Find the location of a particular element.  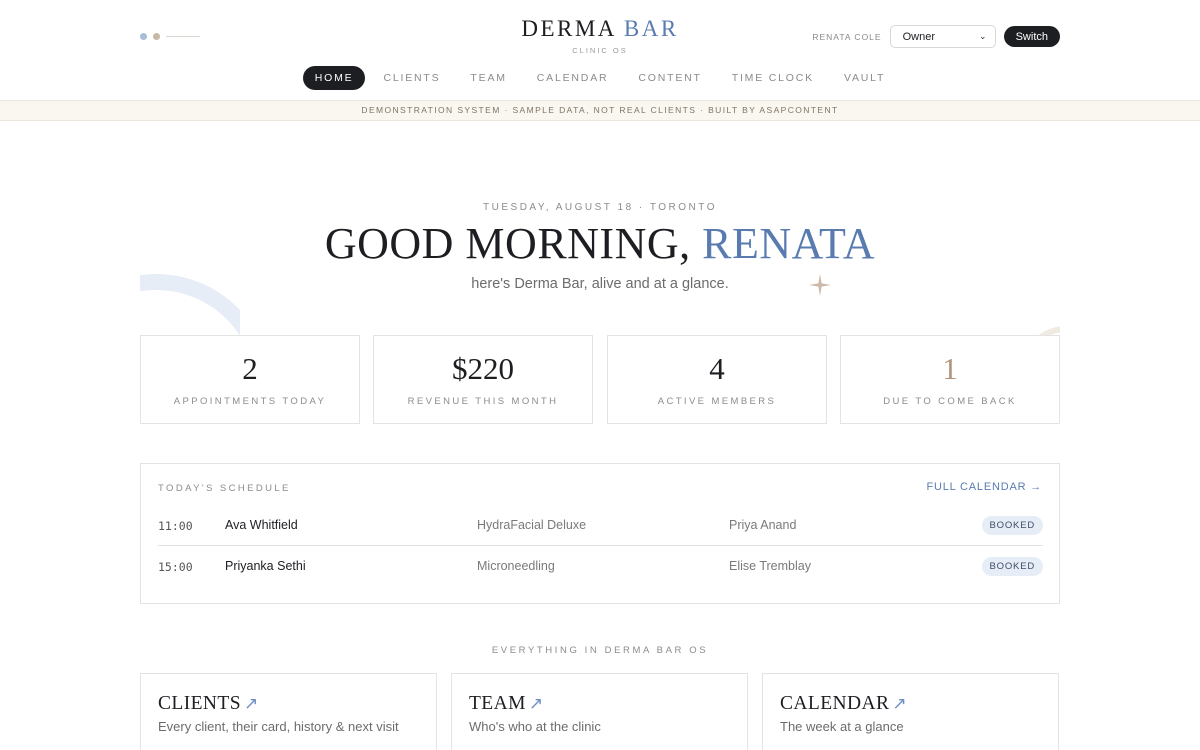

appointment-staff: Elise Tremblay is located at coordinates (770, 566).